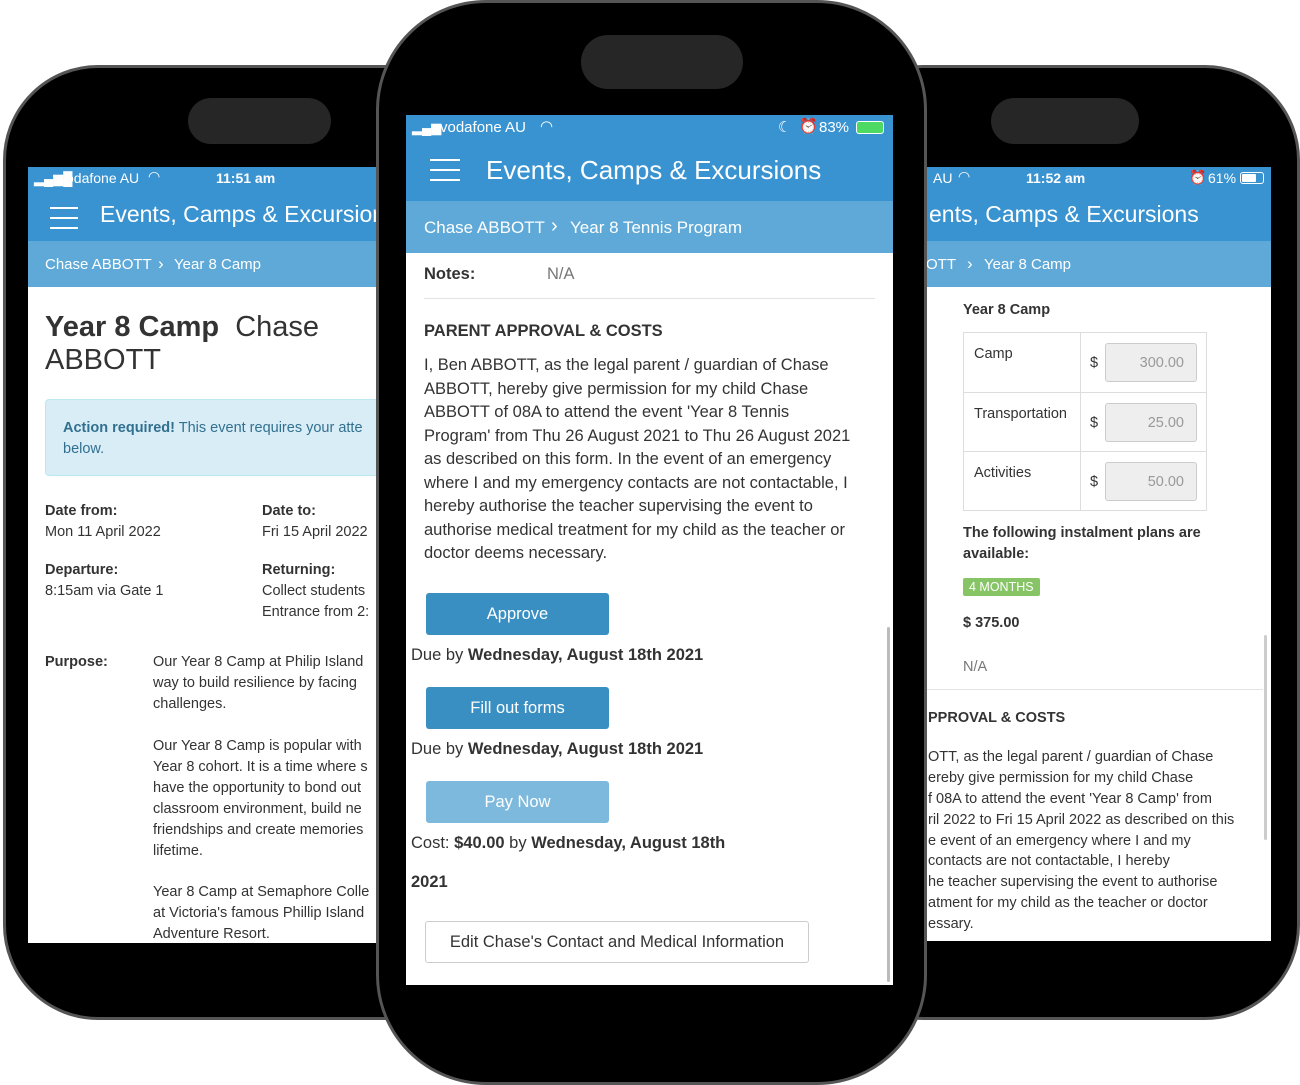 The width and height of the screenshot is (1300, 1085). Describe the element at coordinates (517, 708) in the screenshot. I see `fill-out-forms-button: Fill out forms` at that location.